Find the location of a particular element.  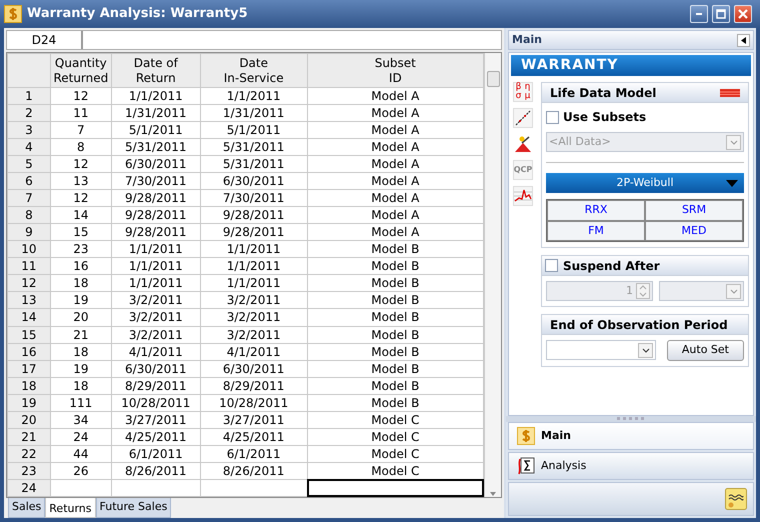

table-cell: 21 is located at coordinates (81, 335).